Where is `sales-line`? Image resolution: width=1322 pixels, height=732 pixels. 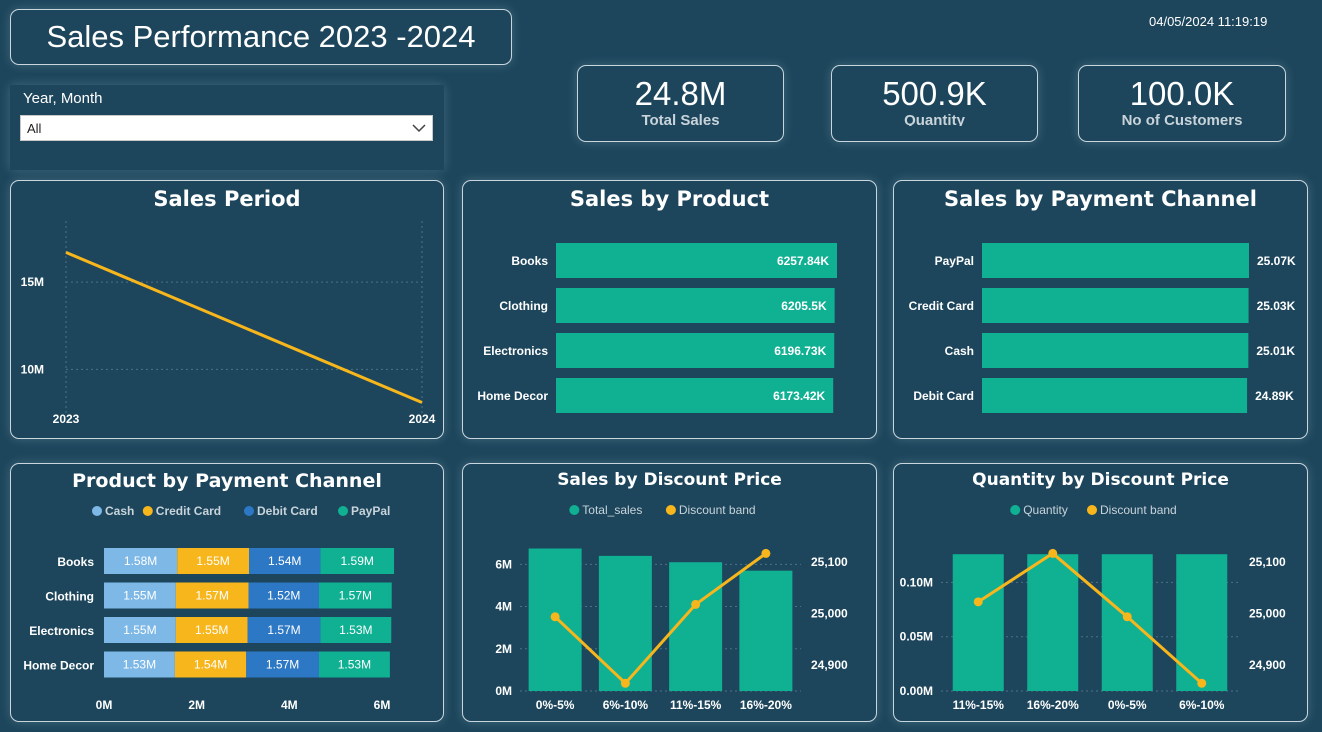
sales-line is located at coordinates (244, 327).